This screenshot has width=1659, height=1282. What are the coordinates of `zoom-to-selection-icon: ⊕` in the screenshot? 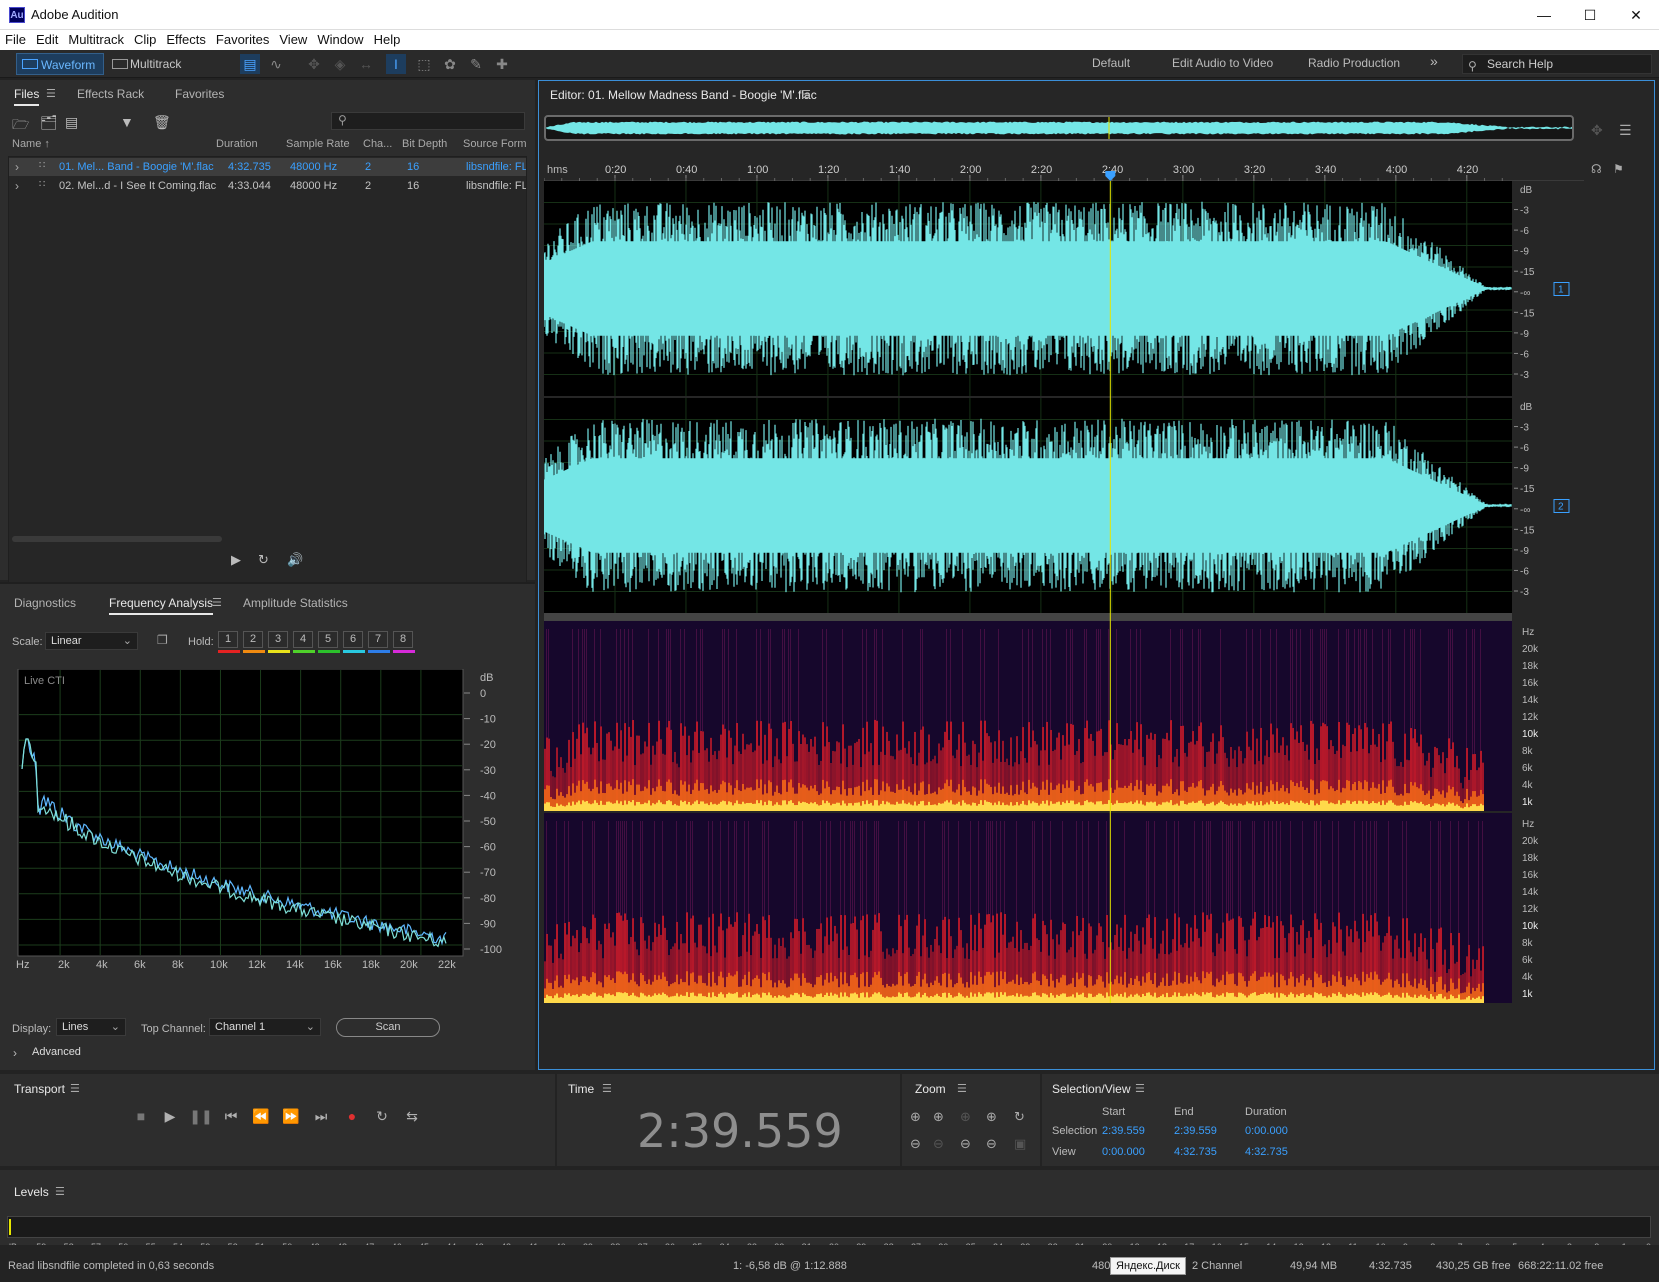 It's located at (965, 1117).